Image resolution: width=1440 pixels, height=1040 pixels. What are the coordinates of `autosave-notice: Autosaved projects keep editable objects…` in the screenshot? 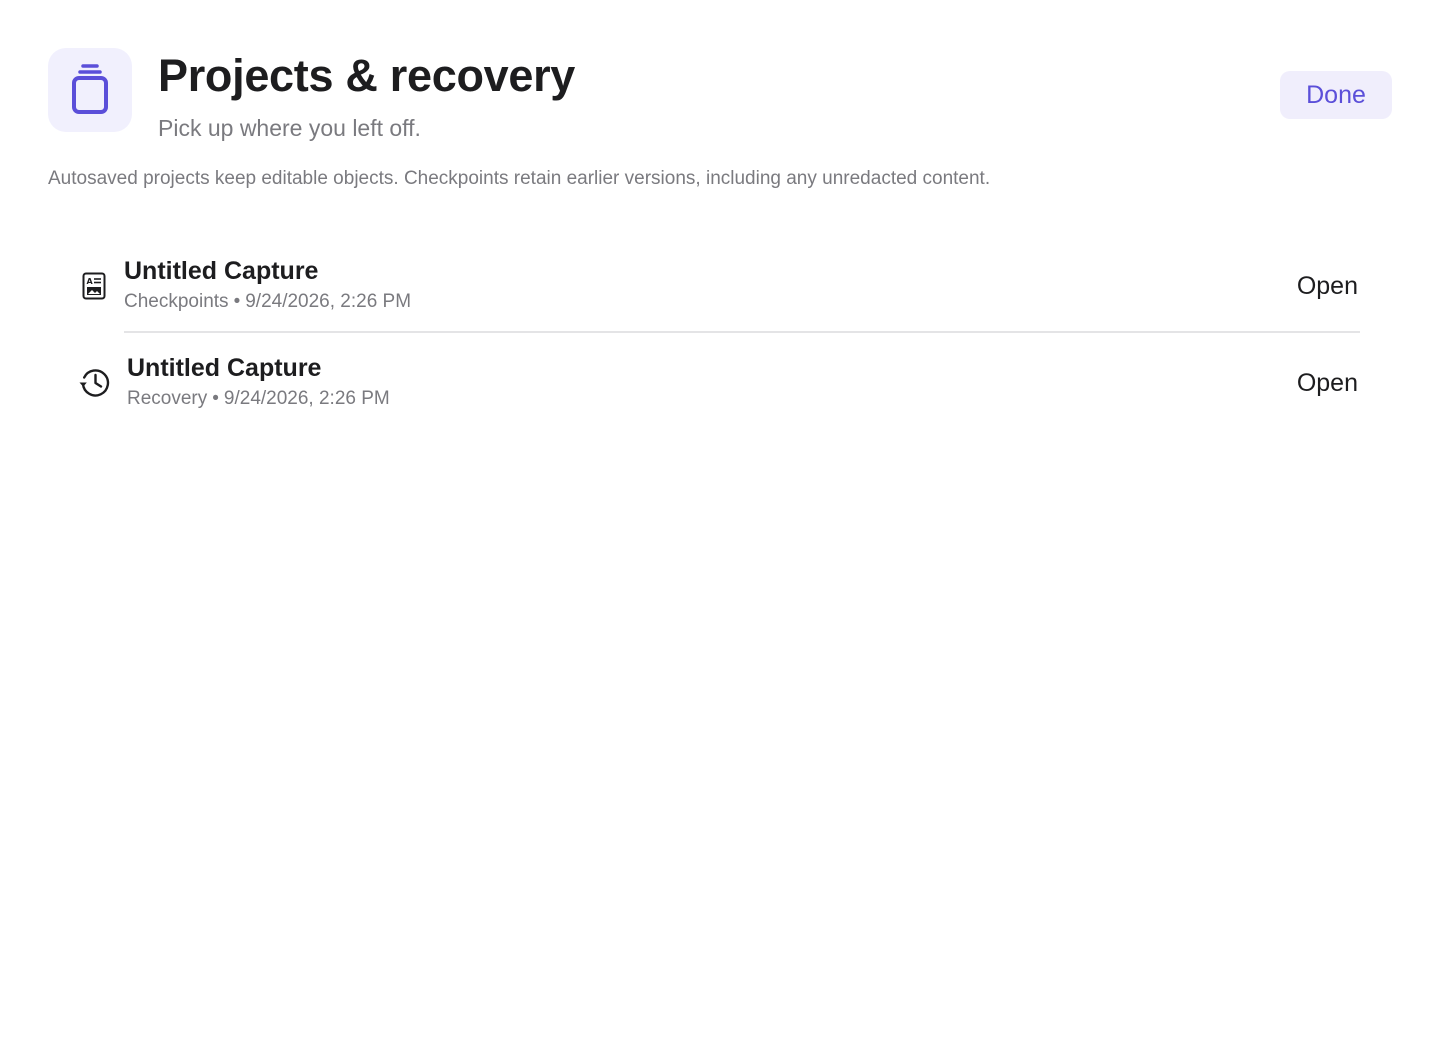 It's located at (519, 178).